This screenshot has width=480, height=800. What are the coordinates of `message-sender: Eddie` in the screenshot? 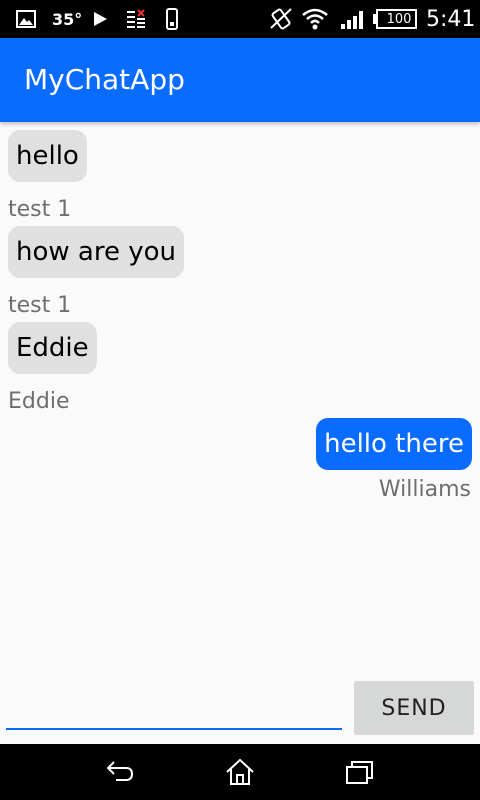 It's located at (39, 401).